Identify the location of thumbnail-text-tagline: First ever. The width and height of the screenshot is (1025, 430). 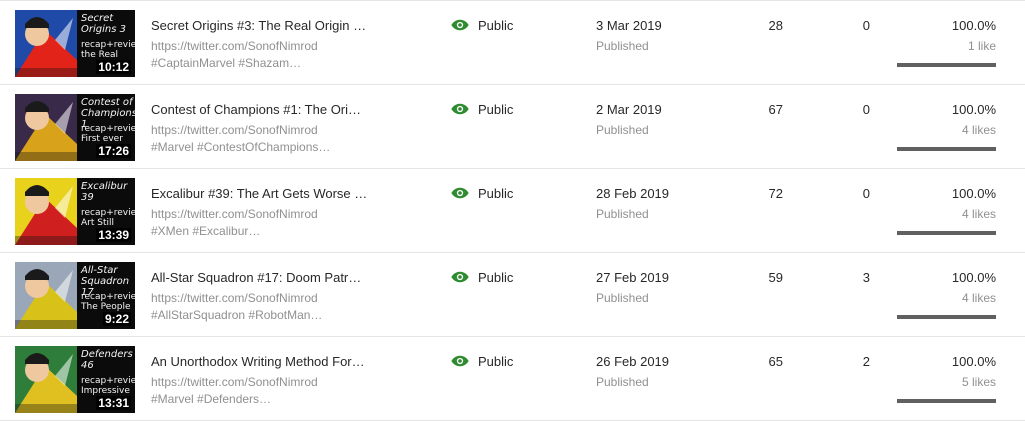
(102, 139).